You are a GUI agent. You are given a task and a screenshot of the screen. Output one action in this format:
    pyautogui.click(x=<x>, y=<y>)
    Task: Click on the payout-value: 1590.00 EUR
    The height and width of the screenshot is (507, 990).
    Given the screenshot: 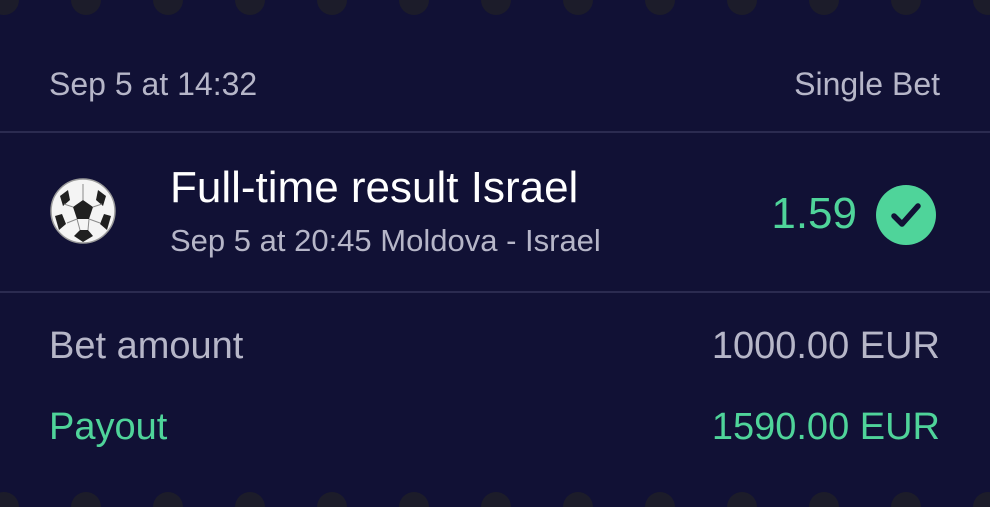 What is the action you would take?
    pyautogui.click(x=825, y=426)
    